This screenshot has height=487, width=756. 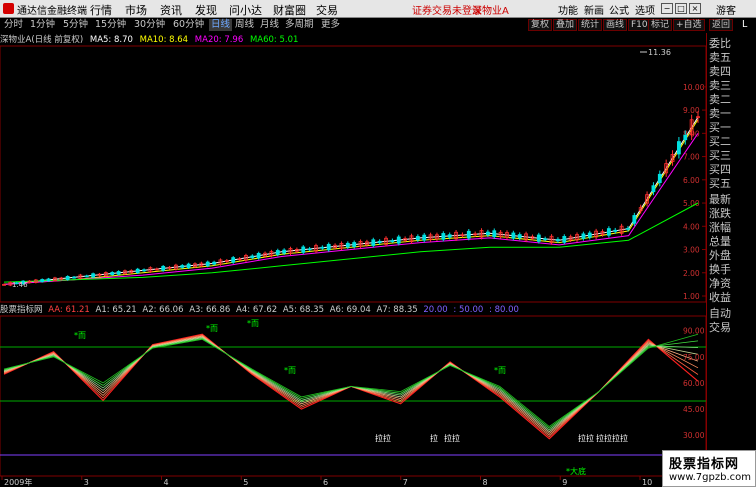 I want to click on indicator-a5: A5: 68.35, so click(x=303, y=310).